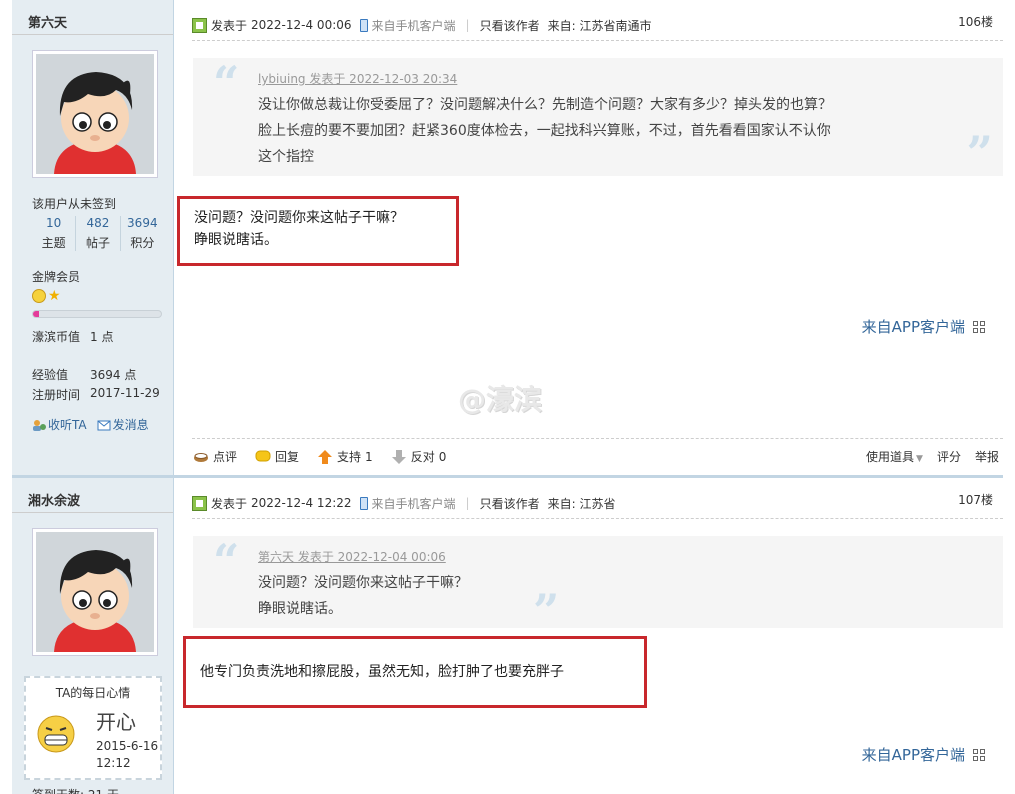 This screenshot has width=1015, height=794. Describe the element at coordinates (113, 763) in the screenshot. I see `mood-time-value: 12:12` at that location.